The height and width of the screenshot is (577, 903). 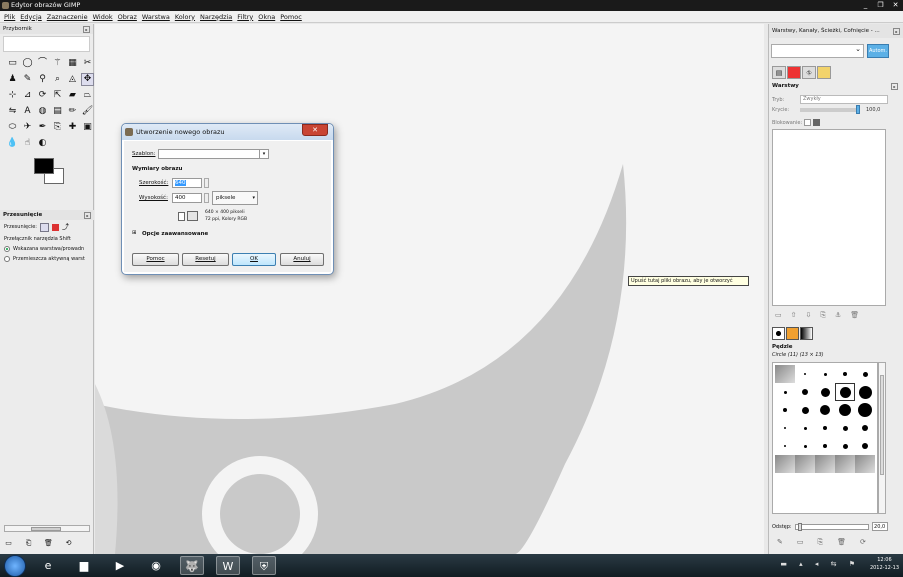 I want to click on opacity-slider, so click(x=830, y=109).